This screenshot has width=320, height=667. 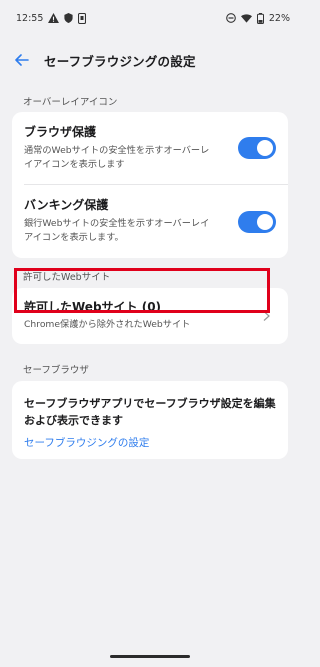 What do you see at coordinates (120, 61) in the screenshot?
I see `page-title: セーフブラウジングの設定` at bounding box center [120, 61].